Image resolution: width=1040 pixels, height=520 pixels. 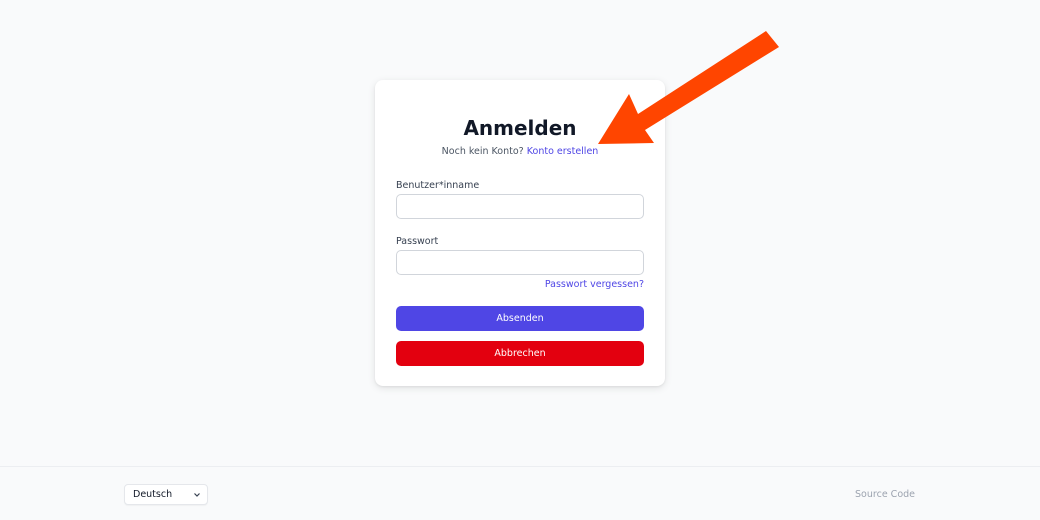 What do you see at coordinates (197, 495) in the screenshot?
I see `chevron-down-icon` at bounding box center [197, 495].